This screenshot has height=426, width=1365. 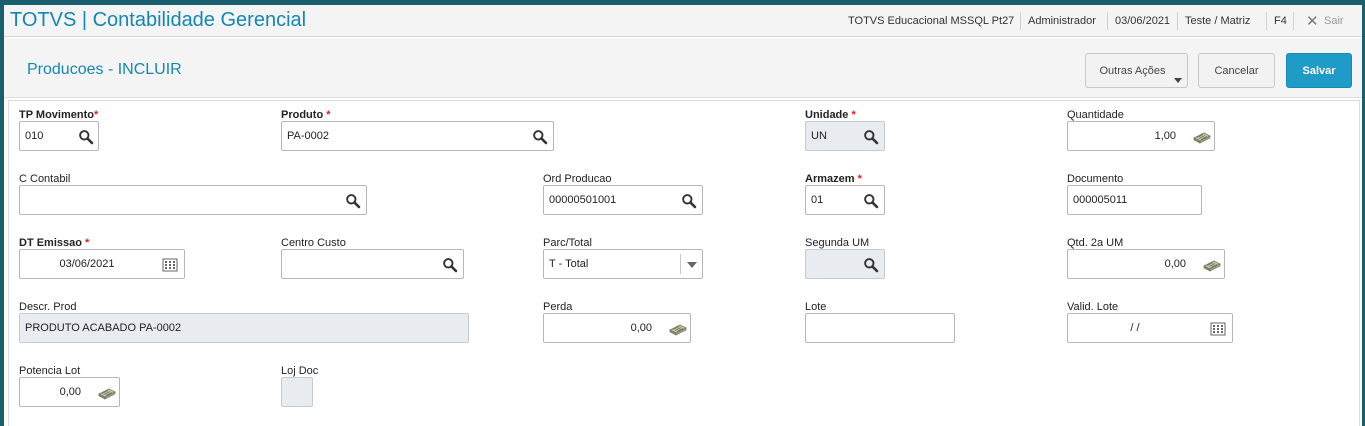 I want to click on more-actions-button: Outras Ações, so click(x=1136, y=70).